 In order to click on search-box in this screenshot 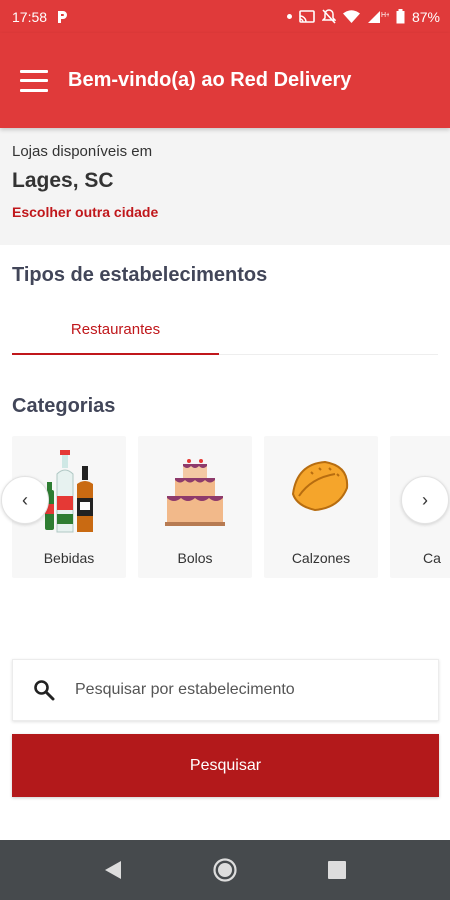, I will do `click(225, 690)`.